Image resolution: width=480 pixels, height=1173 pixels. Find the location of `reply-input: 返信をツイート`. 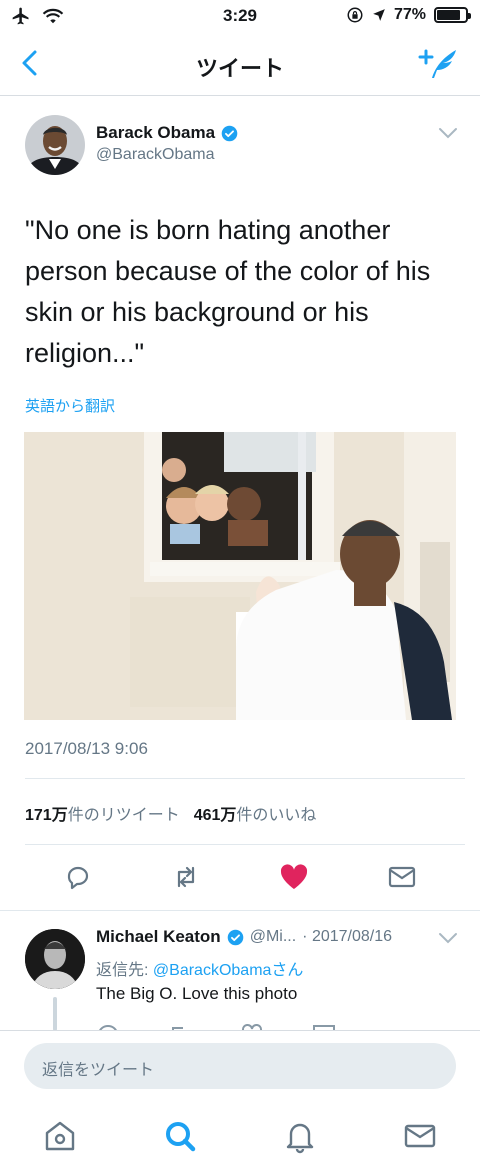

reply-input: 返信をツイート is located at coordinates (240, 1066).